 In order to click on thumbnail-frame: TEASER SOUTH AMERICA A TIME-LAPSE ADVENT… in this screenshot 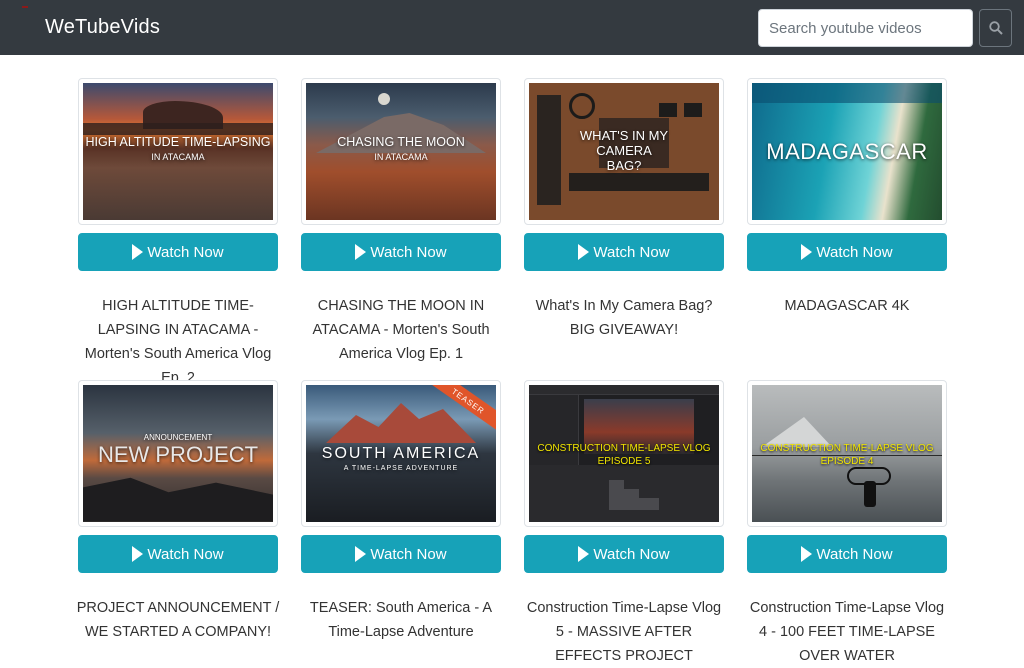, I will do `click(401, 453)`.